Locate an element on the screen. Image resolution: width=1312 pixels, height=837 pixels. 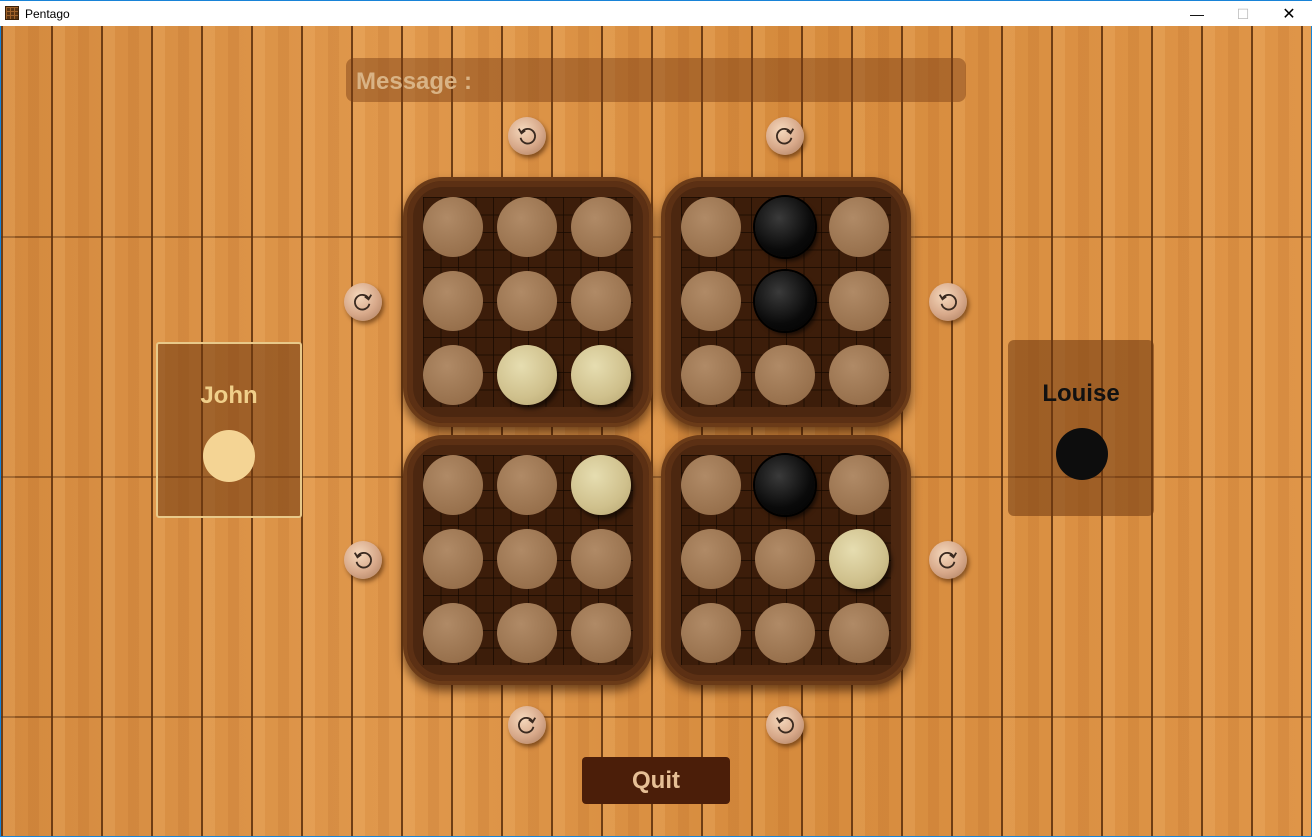
quadrant-top-left is located at coordinates (528, 302).